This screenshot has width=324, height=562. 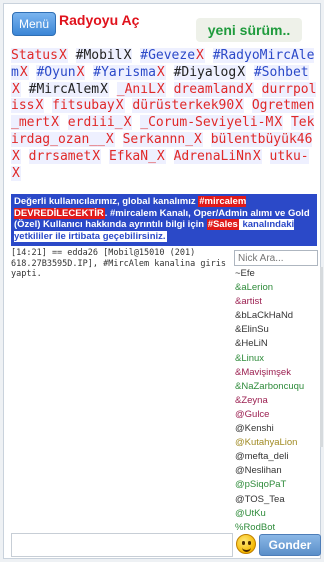 I want to click on send-button: Gonder, so click(x=290, y=545).